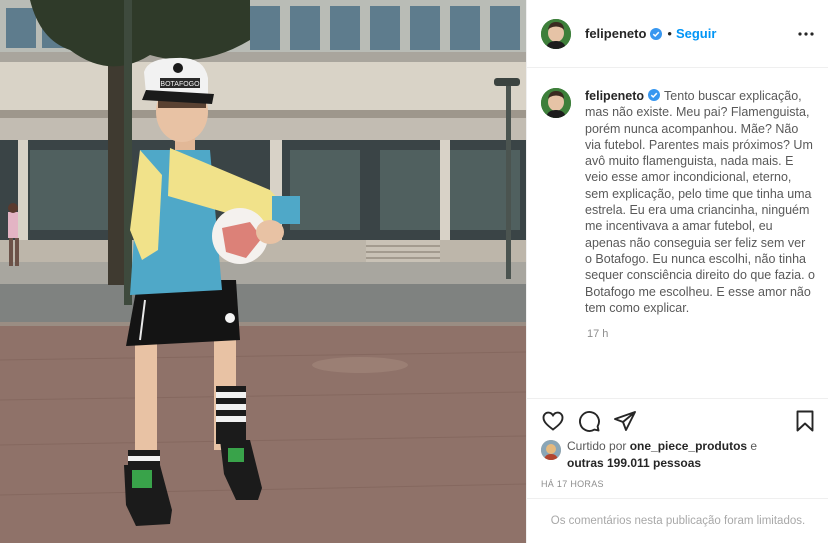 The width and height of the screenshot is (828, 543). What do you see at coordinates (180, 84) in the screenshot?
I see `cap-text: BOTAFOGO` at bounding box center [180, 84].